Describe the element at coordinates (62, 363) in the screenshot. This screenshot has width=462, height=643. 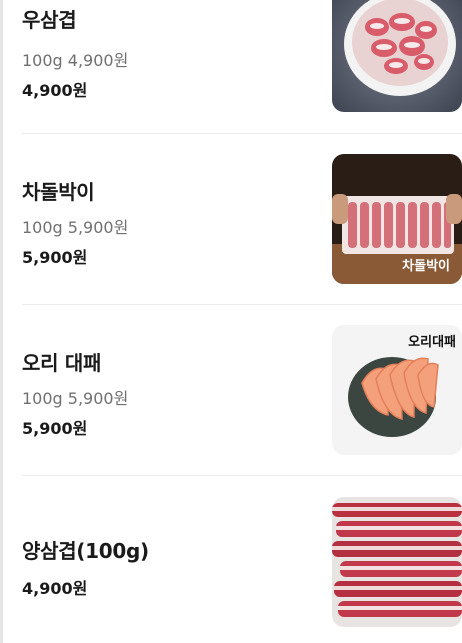
I see `menu-item-name: 오리 대패` at that location.